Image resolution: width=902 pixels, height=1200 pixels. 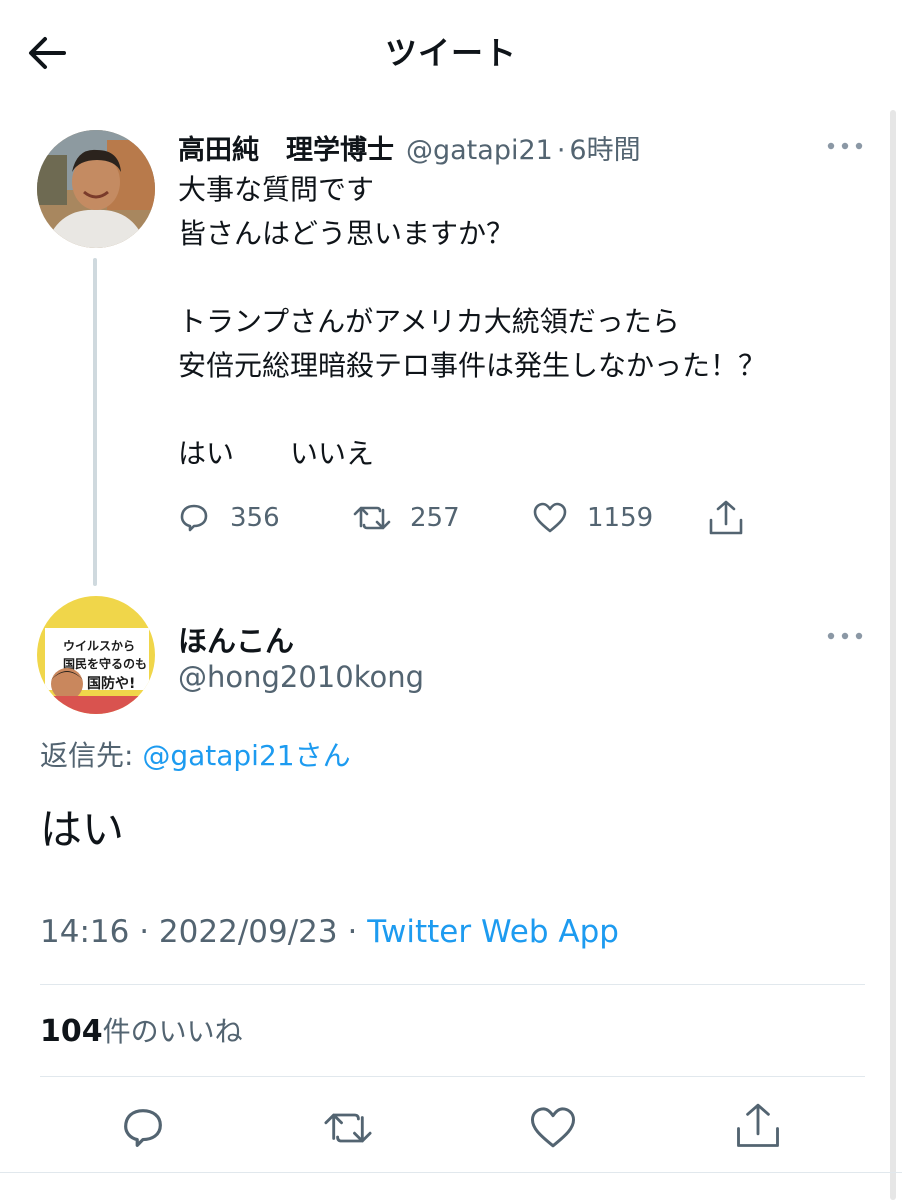 What do you see at coordinates (95, 422) in the screenshot?
I see `thread-connector-line` at bounding box center [95, 422].